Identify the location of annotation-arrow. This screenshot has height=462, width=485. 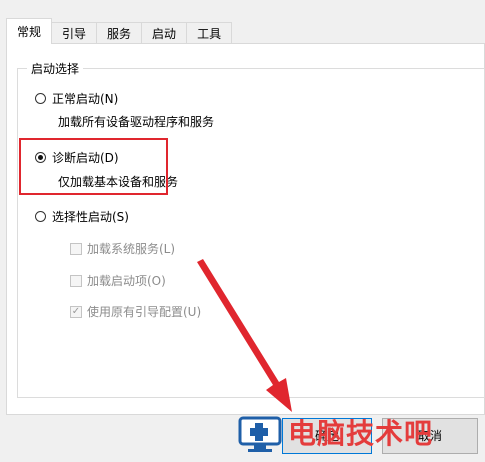
(244, 335).